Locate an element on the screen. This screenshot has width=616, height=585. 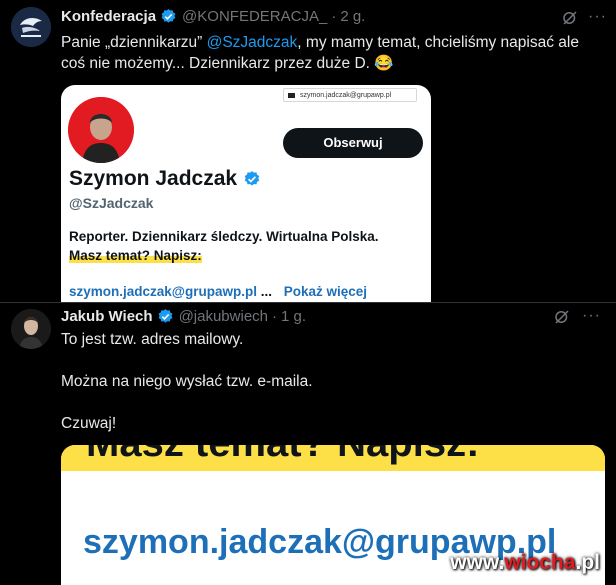
url-text: szymon.jadczak@grupawp.pl is located at coordinates (346, 95).